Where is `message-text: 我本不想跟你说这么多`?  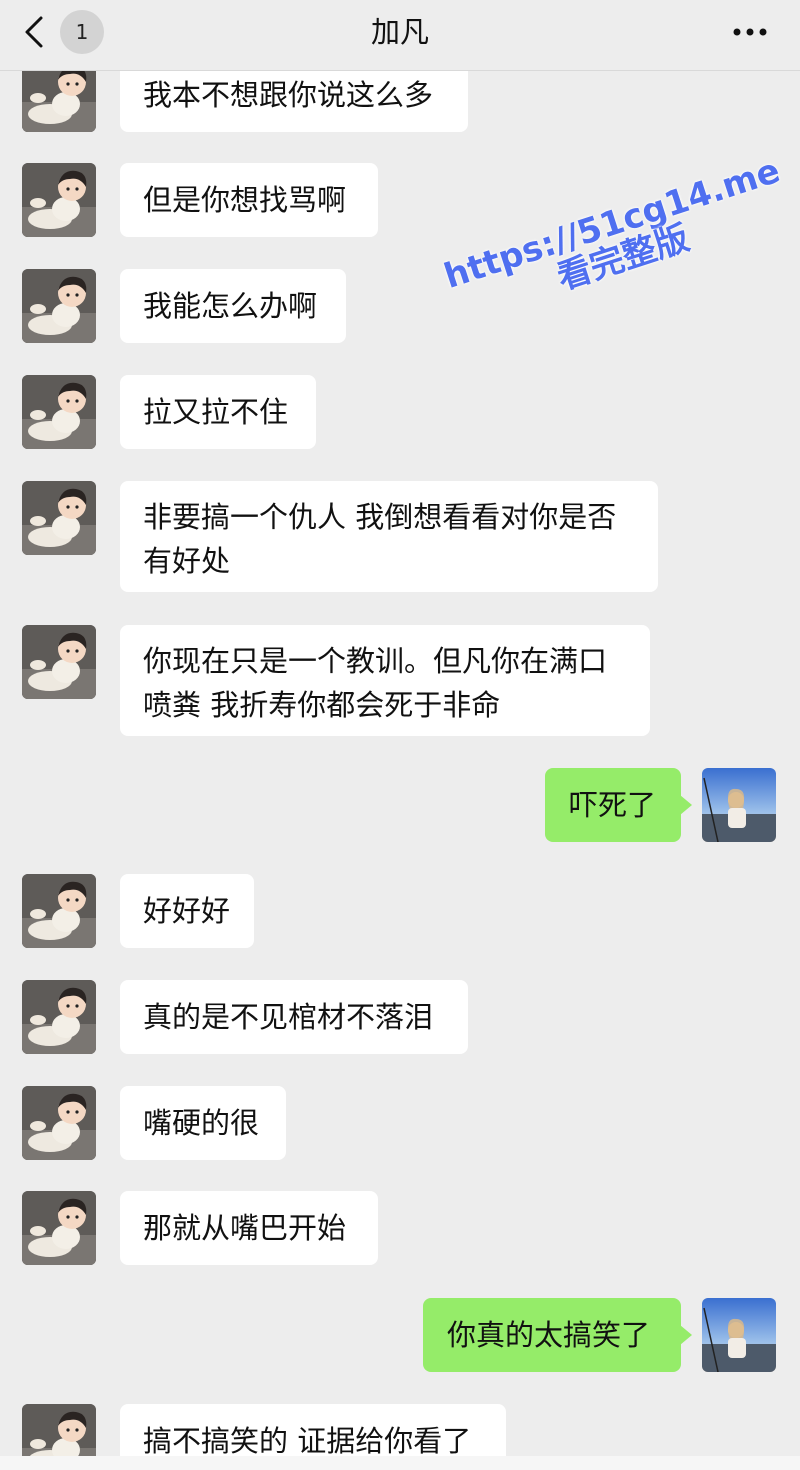
message-text: 我本不想跟你说这么多 is located at coordinates (288, 95).